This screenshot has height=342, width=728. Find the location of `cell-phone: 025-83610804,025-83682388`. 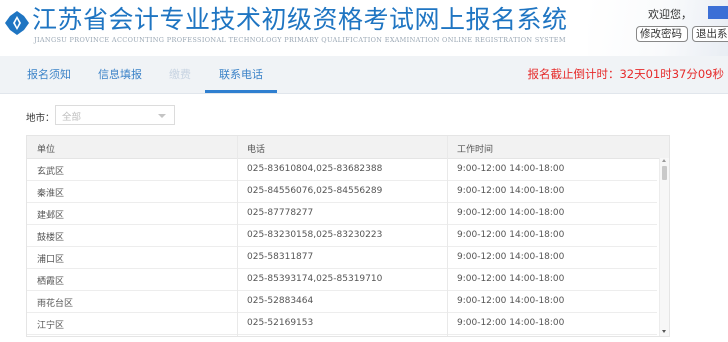

cell-phone: 025-83610804,025-83682388 is located at coordinates (315, 169).